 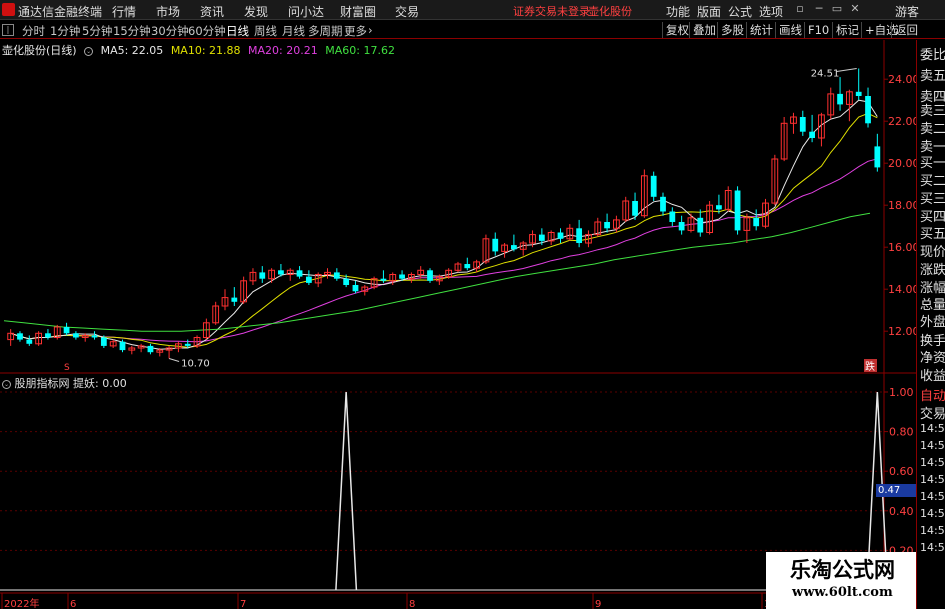 What do you see at coordinates (407, 11) in the screenshot?
I see `menu-trade: 交易` at bounding box center [407, 11].